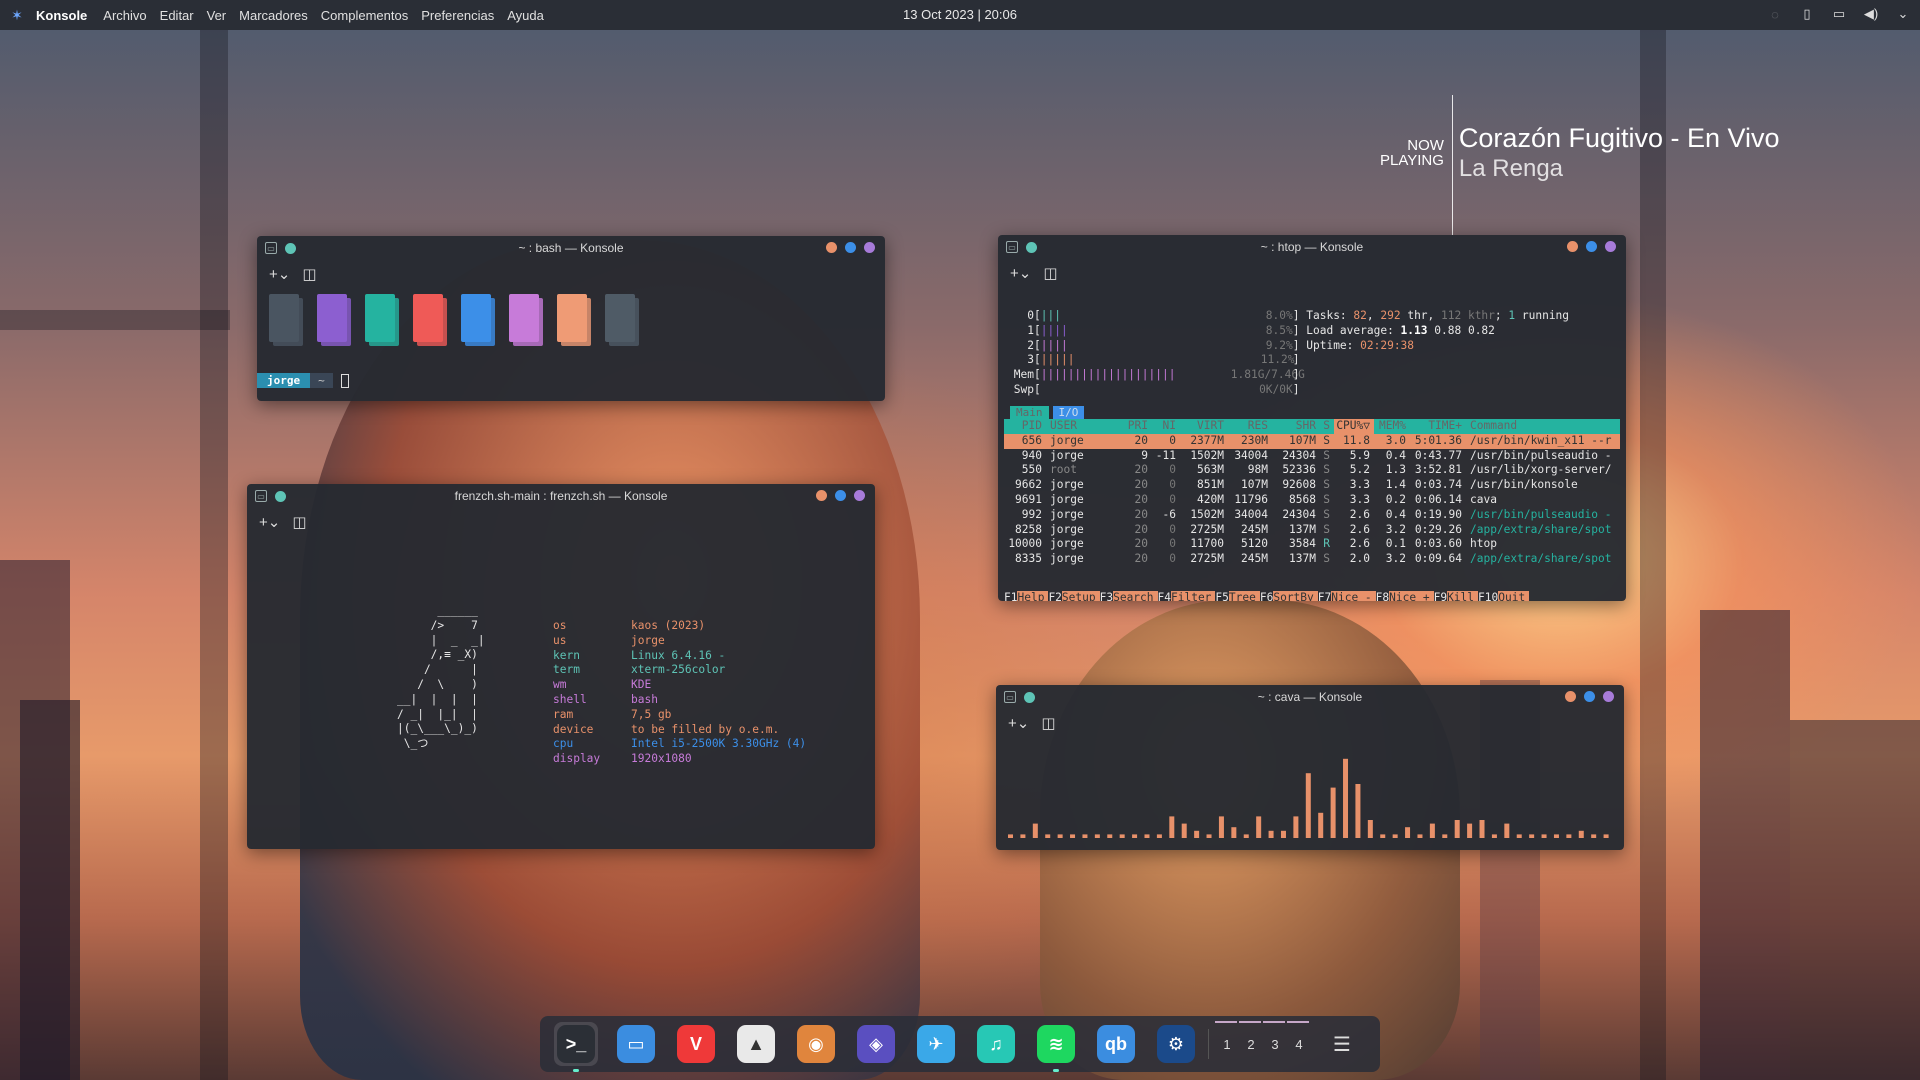 The height and width of the screenshot is (1080, 1920). I want to click on column-header: NI, so click(1166, 426).